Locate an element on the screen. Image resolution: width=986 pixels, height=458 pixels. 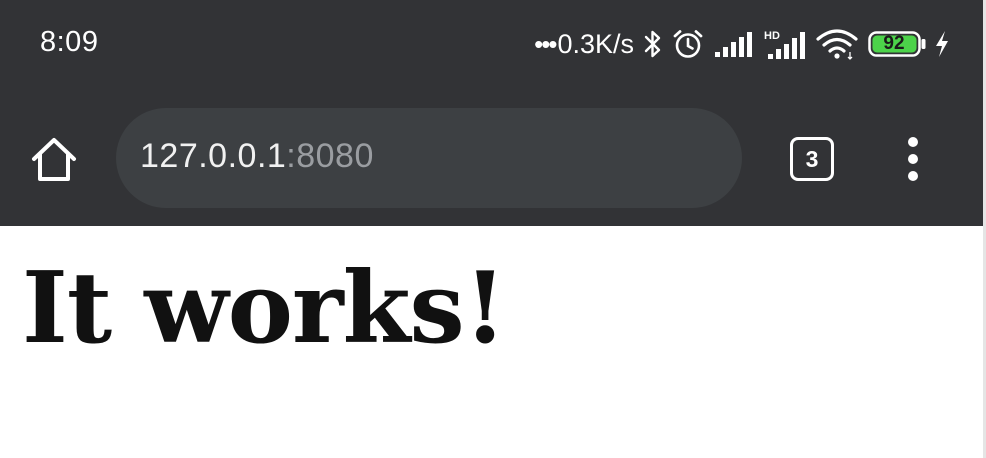
bluetooth-icon is located at coordinates (653, 44).